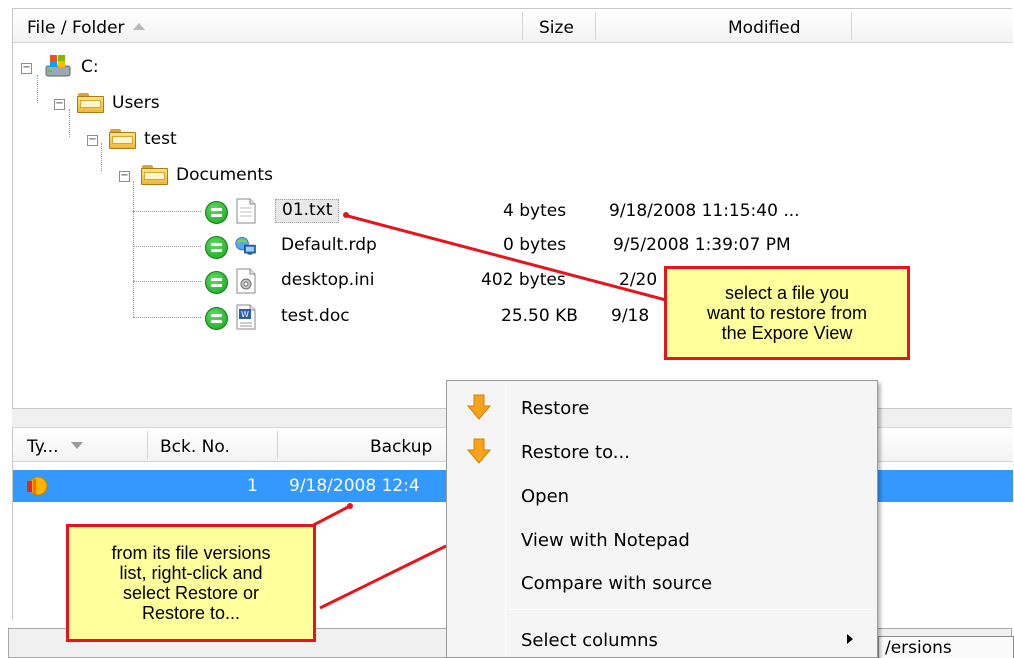 This screenshot has width=1014, height=658. I want to click on menu-item-compare-with-source: Compare with source, so click(662, 582).